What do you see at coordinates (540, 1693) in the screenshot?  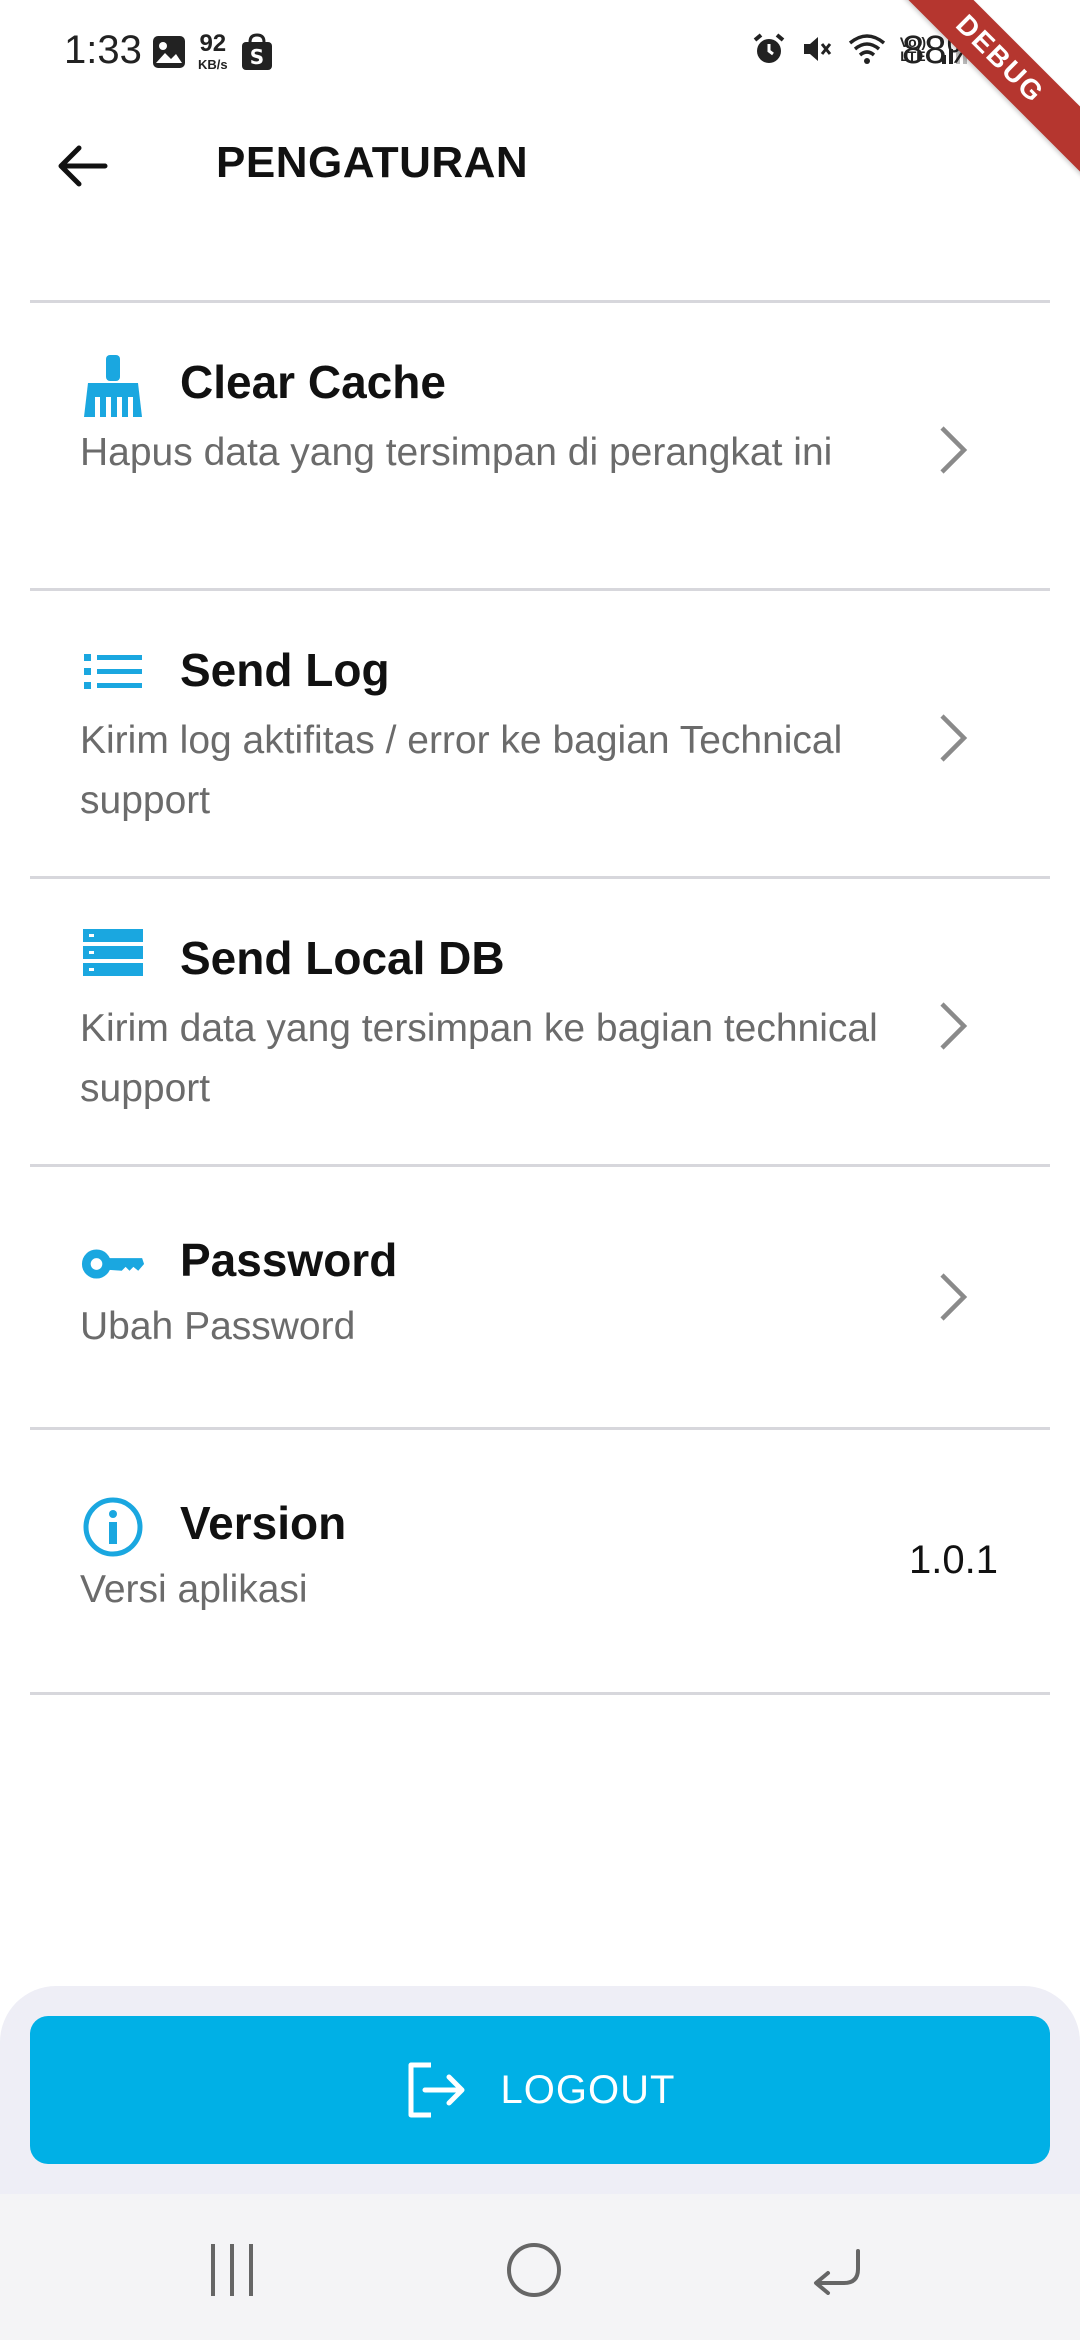 I see `divider` at bounding box center [540, 1693].